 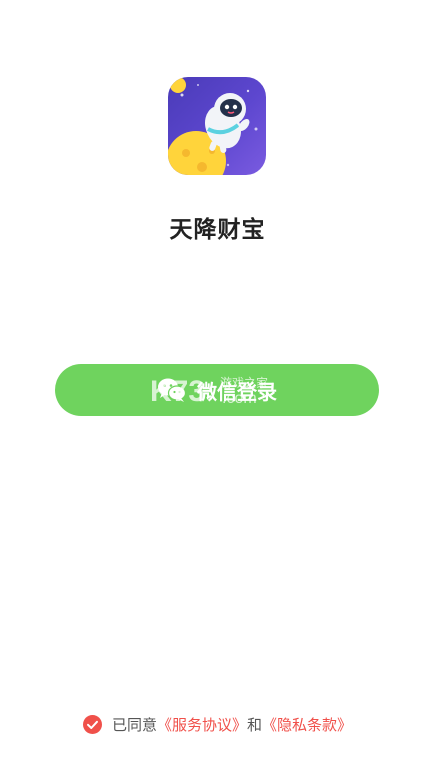 I want to click on wechat-login-button: 微信登录, so click(x=217, y=390).